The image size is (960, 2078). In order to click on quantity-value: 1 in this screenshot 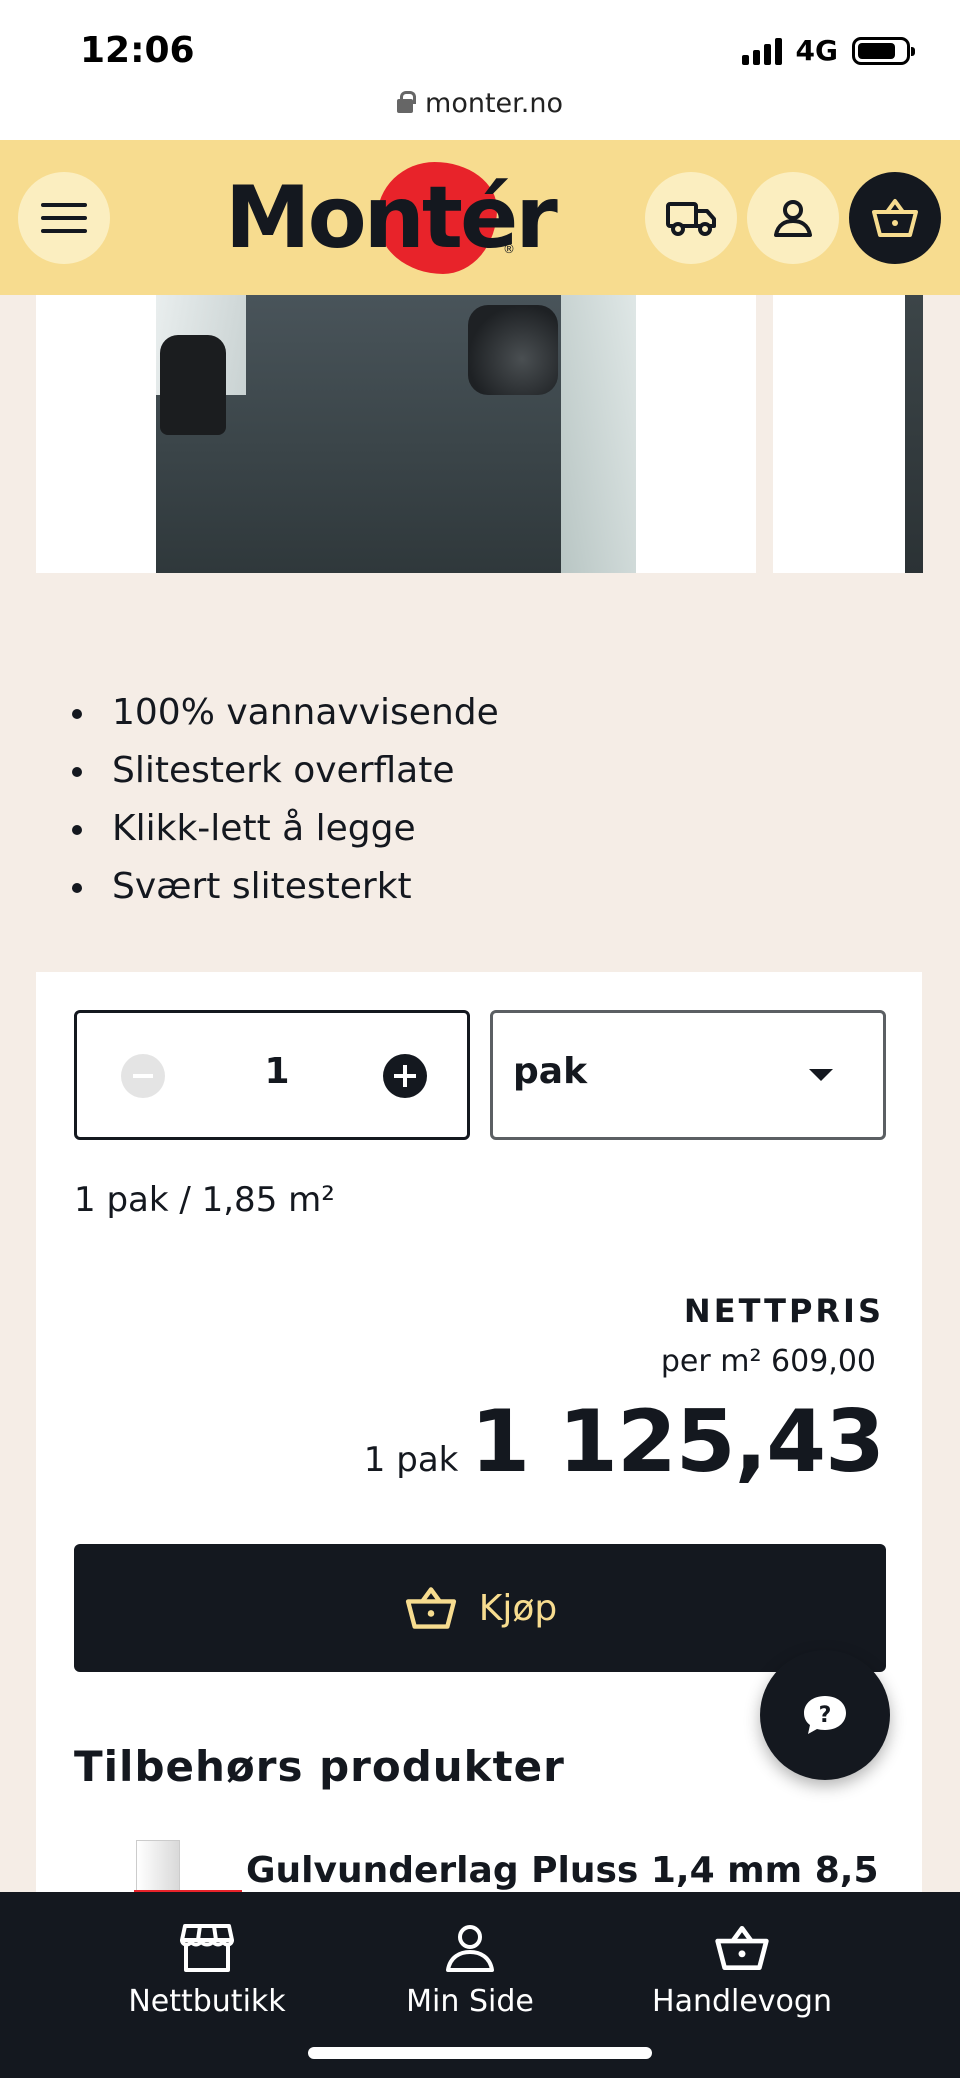, I will do `click(277, 1071)`.